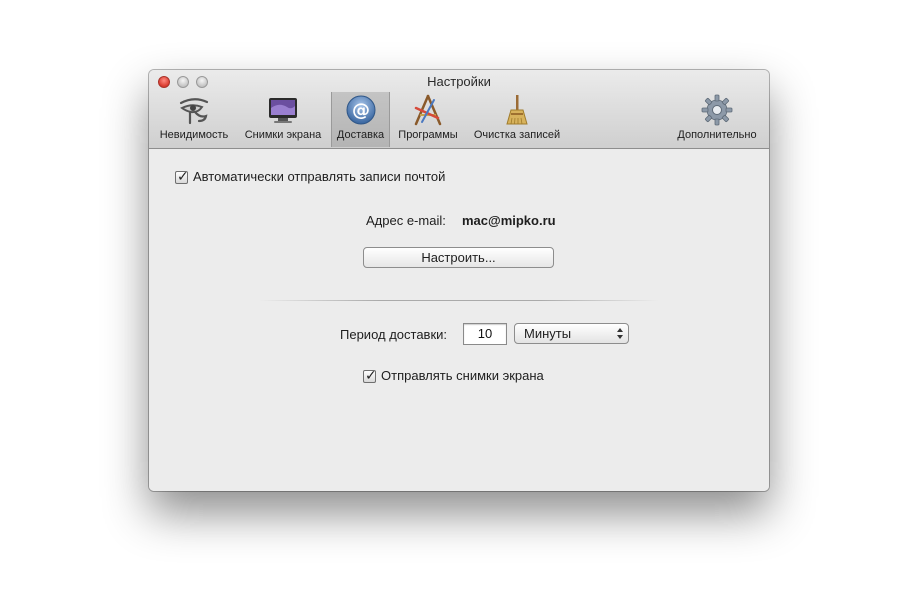  Describe the element at coordinates (485, 334) in the screenshot. I see `period-input: 10` at that location.